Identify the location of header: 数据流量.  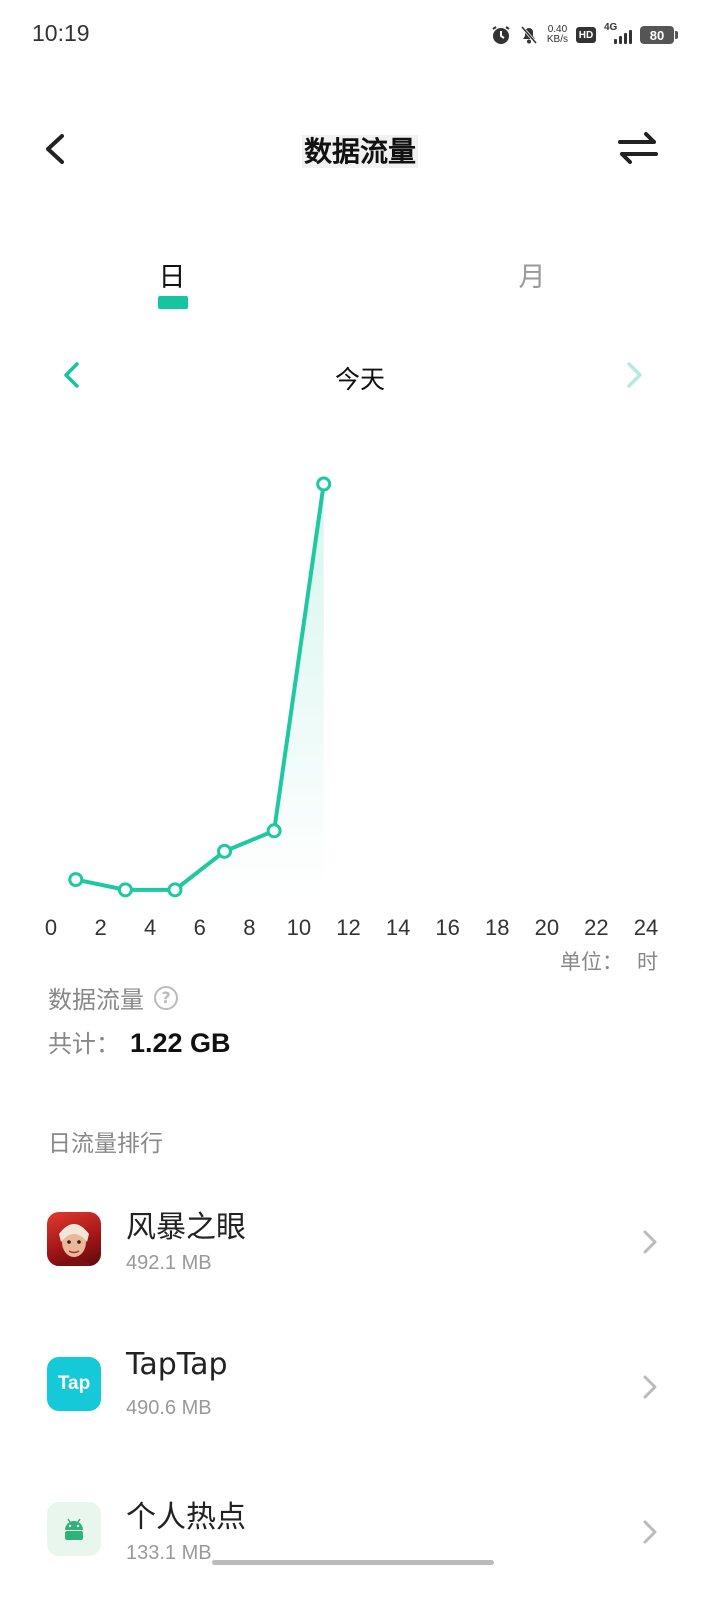
(360, 148).